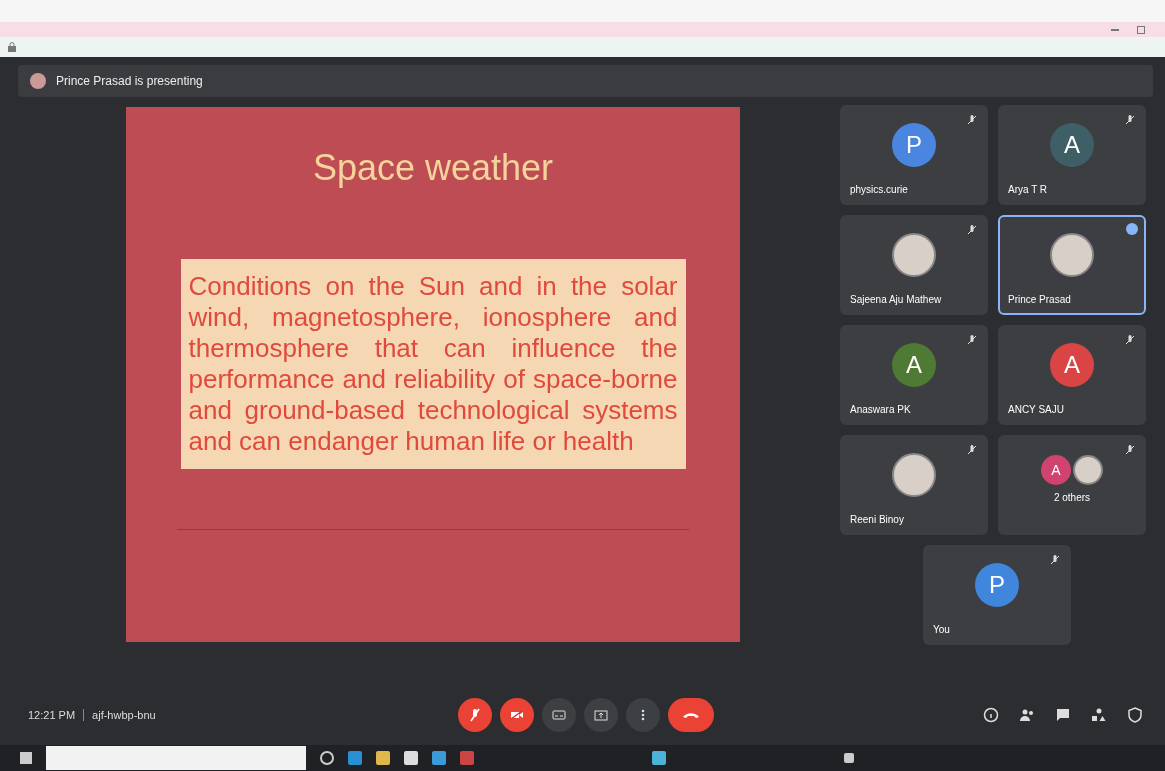  Describe the element at coordinates (1036, 409) in the screenshot. I see `participant-name: ANCY SAJU` at that location.